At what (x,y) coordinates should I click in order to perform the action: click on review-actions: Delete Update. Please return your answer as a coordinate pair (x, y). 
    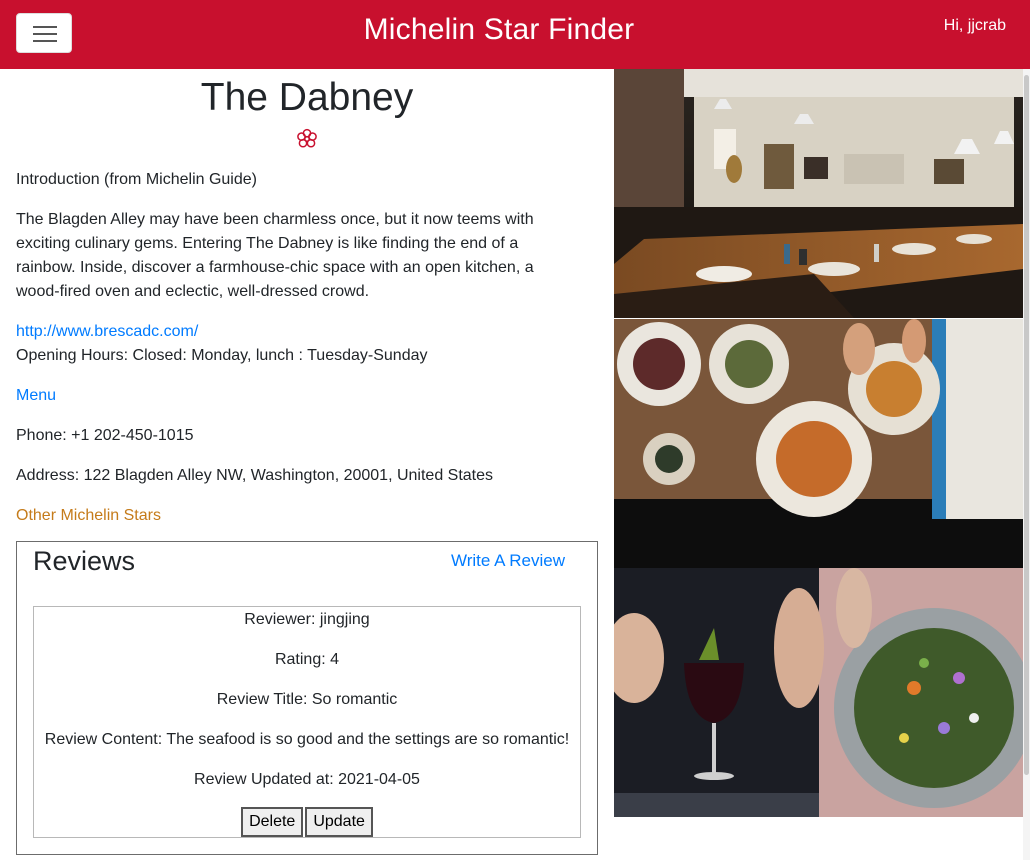
    Looking at the image, I should click on (307, 822).